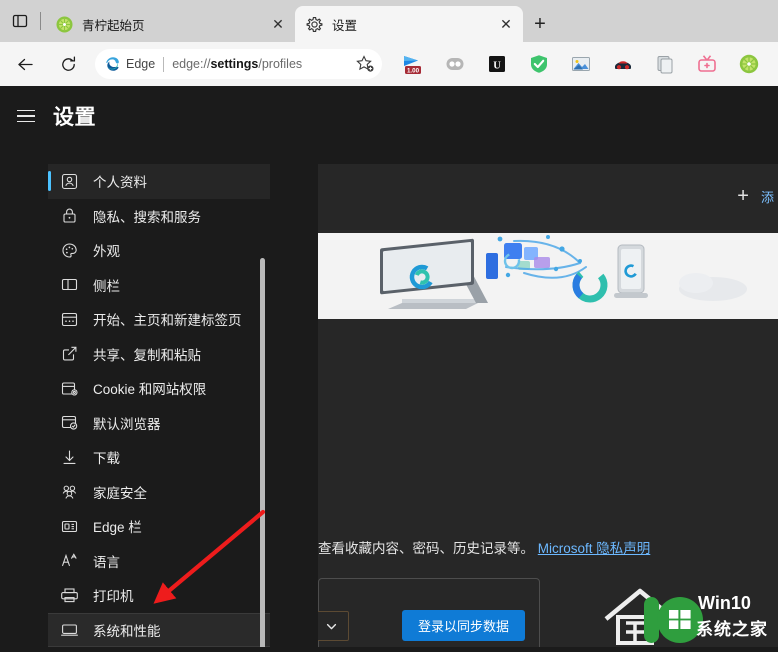 This screenshot has width=778, height=652. What do you see at coordinates (426, 548) in the screenshot?
I see `sync-description-text: 查看收藏内容、密码、历史记录等。` at bounding box center [426, 548].